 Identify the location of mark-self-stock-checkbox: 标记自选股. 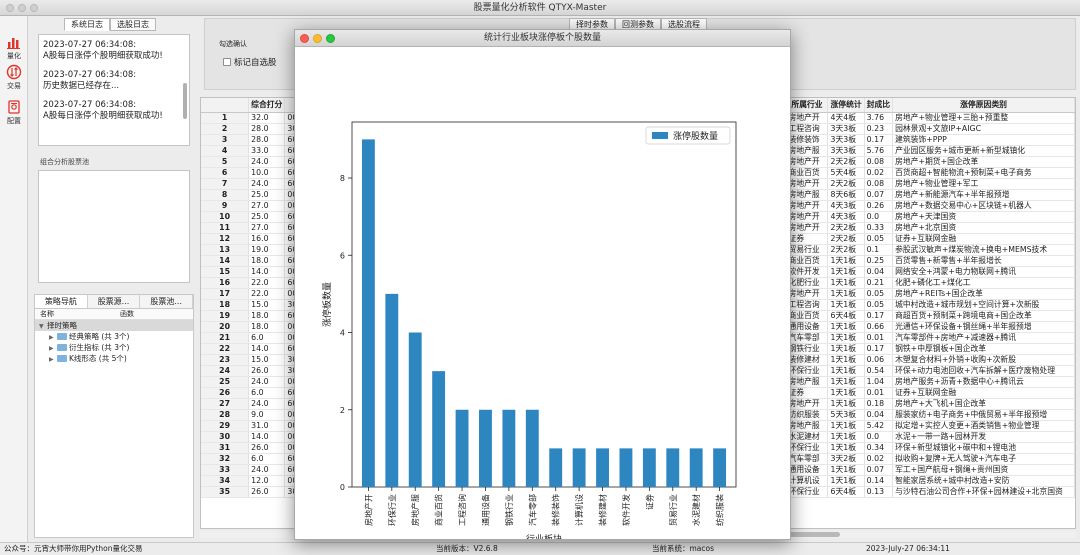
(248, 62).